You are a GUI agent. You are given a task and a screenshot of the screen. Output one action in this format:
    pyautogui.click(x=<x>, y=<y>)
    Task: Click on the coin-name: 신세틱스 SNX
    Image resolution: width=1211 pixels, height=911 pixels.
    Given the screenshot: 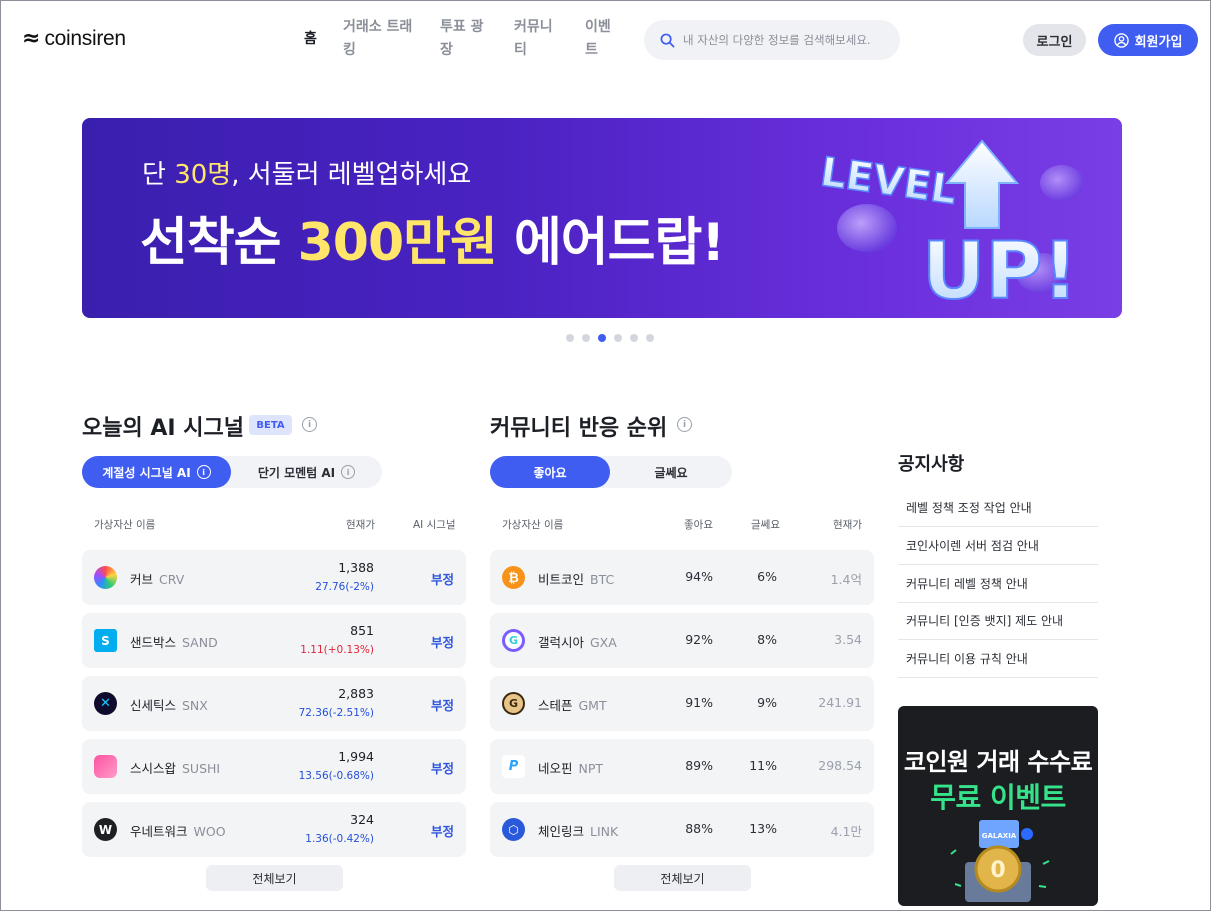 What is the action you would take?
    pyautogui.click(x=169, y=704)
    